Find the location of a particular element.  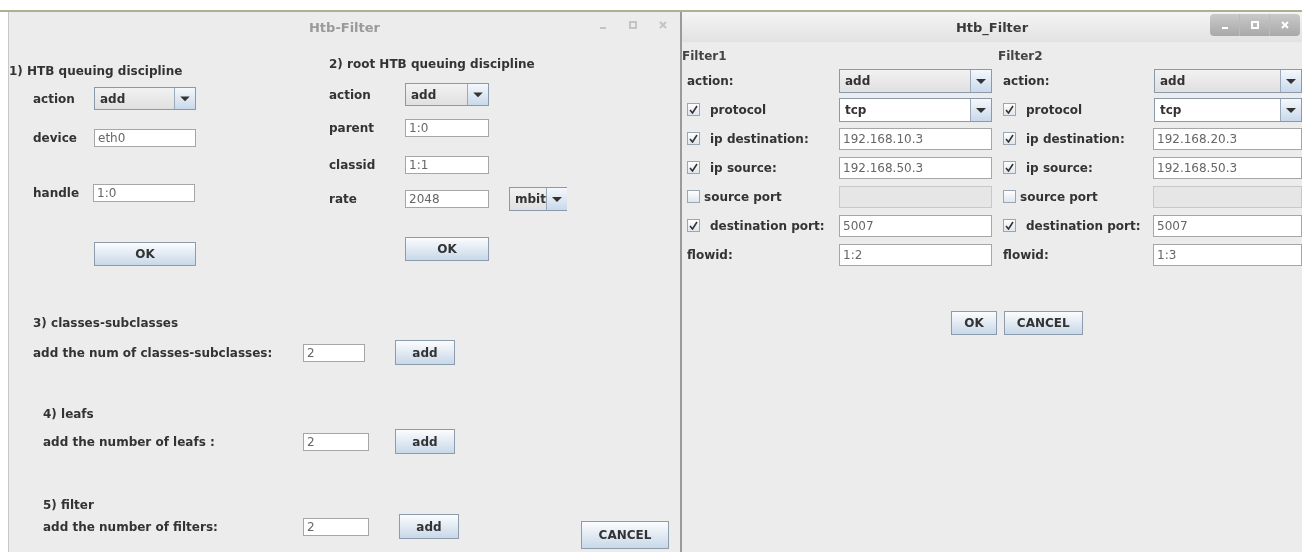

input-field: 2048 is located at coordinates (447, 199).